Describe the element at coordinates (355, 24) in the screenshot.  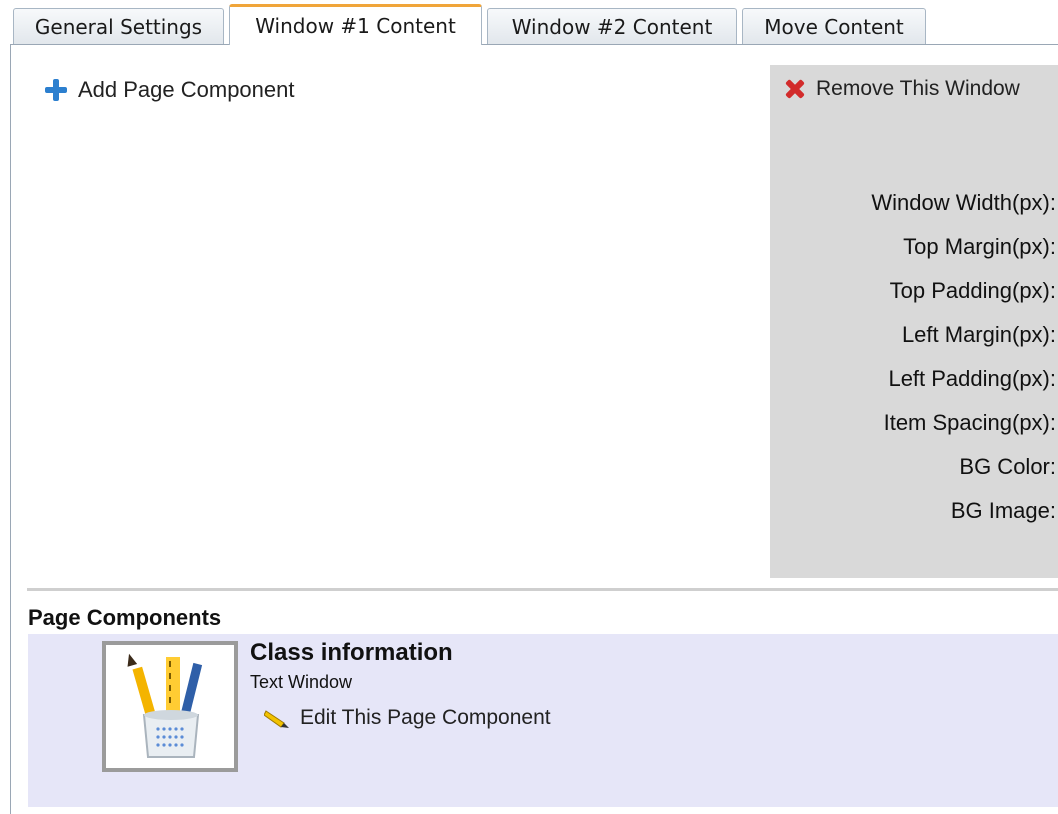
I see `tab-window-1-content: Window #1 Content` at that location.